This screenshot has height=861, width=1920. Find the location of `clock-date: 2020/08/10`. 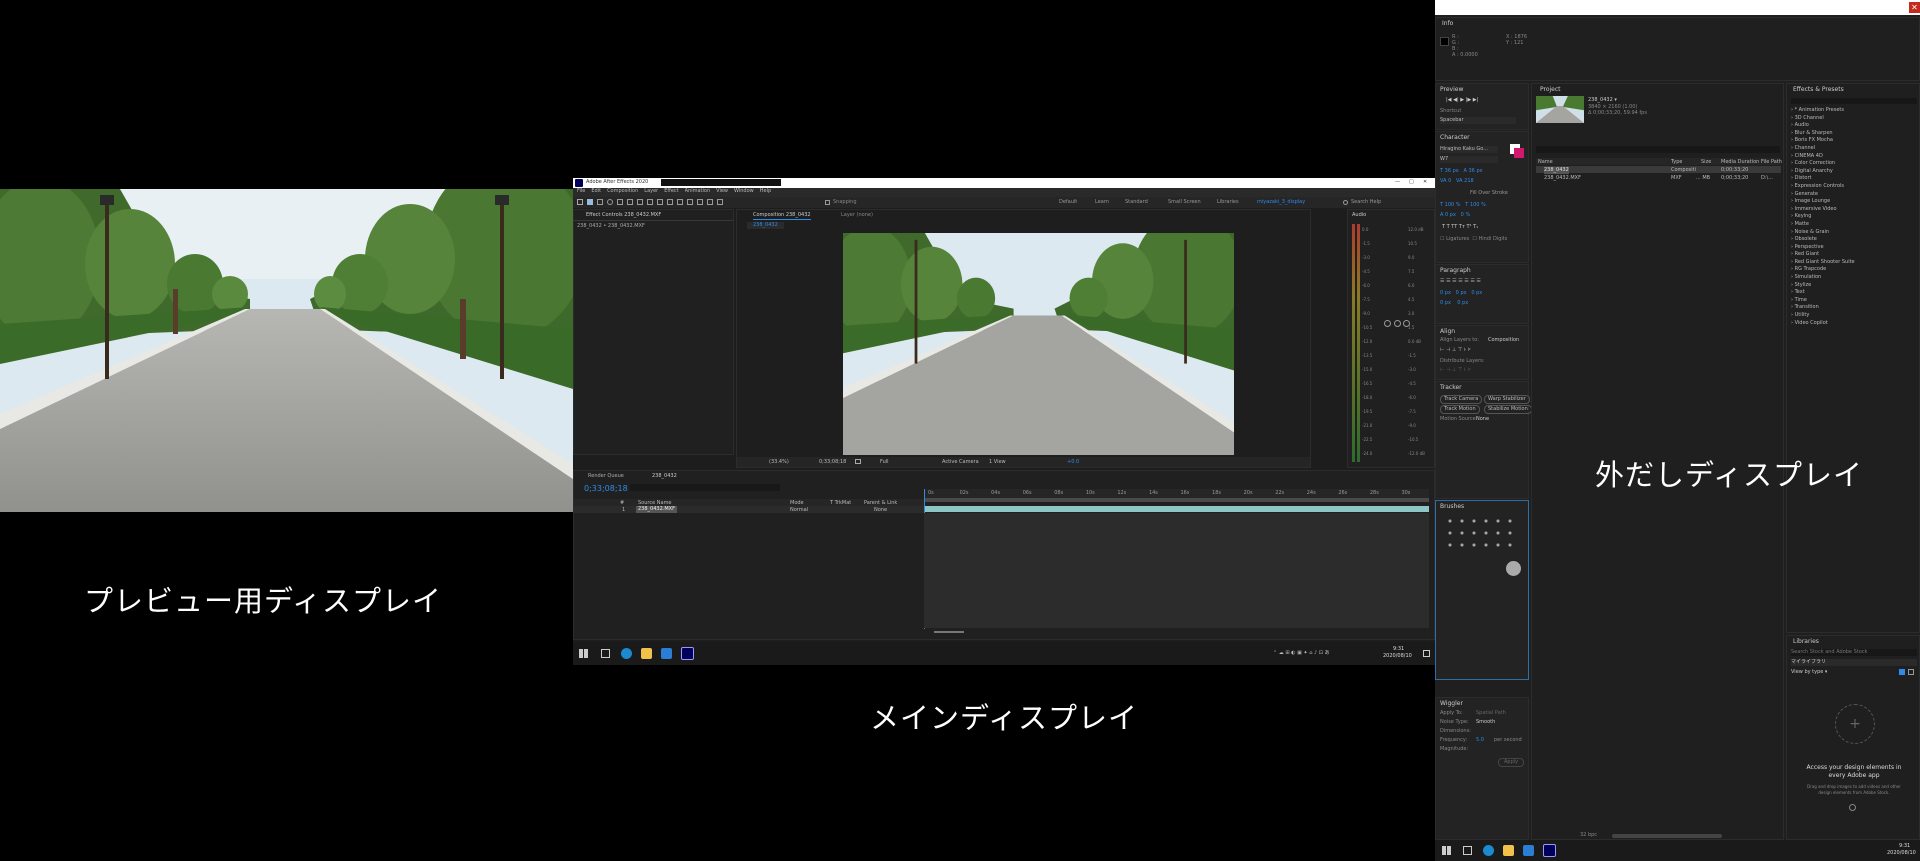

clock-date: 2020/08/10 is located at coordinates (1397, 656).